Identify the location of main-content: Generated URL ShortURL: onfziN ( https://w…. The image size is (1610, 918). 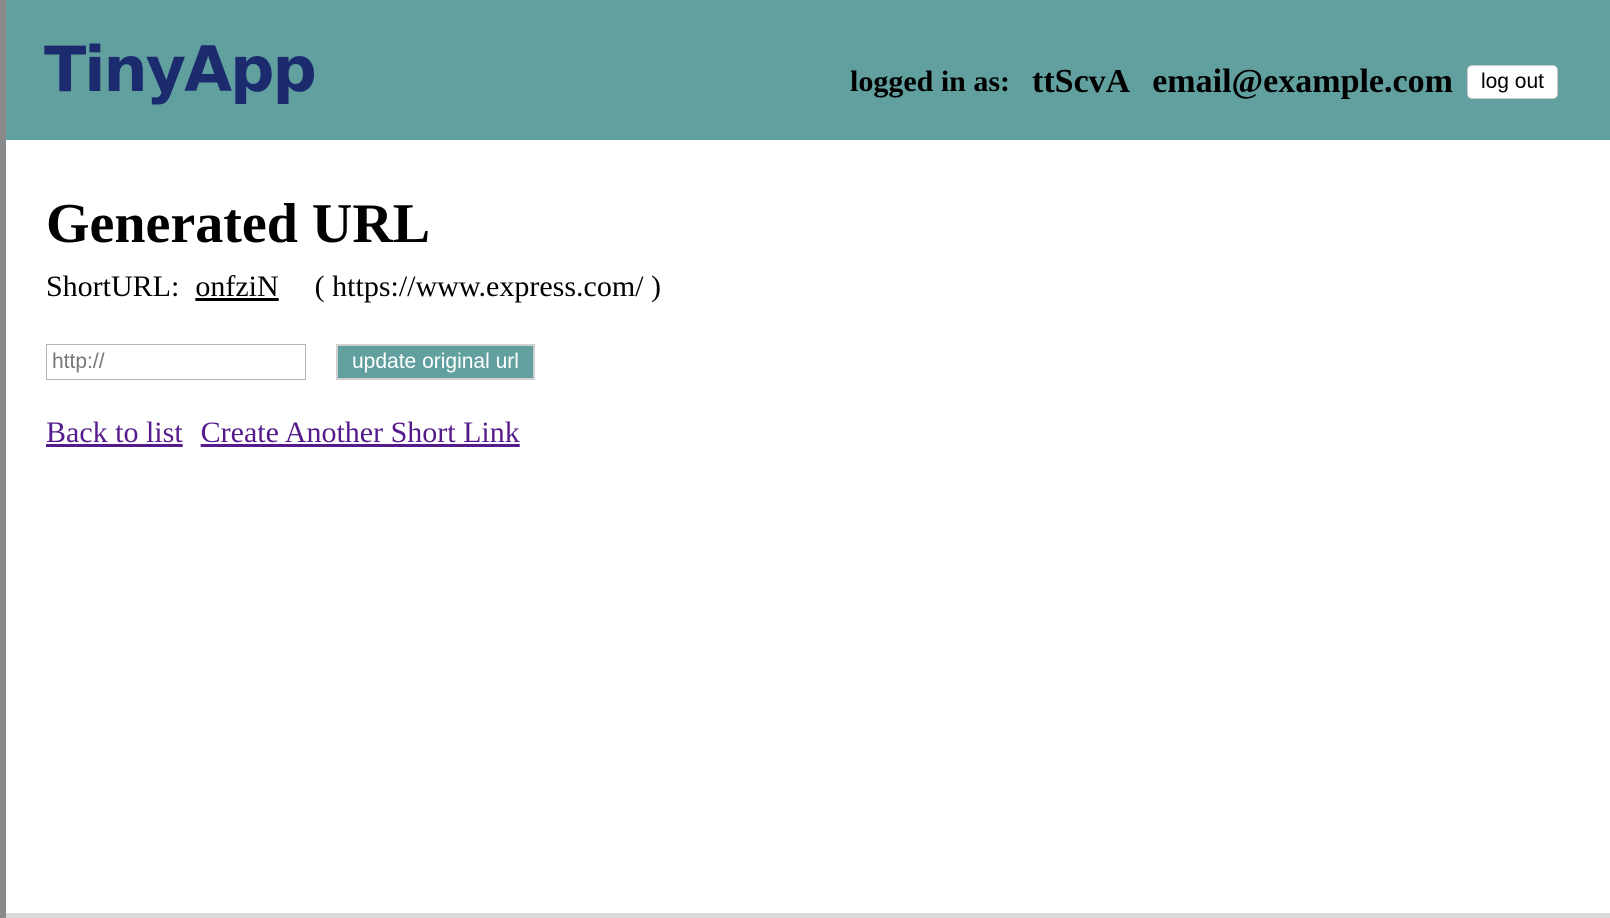
(353, 318).